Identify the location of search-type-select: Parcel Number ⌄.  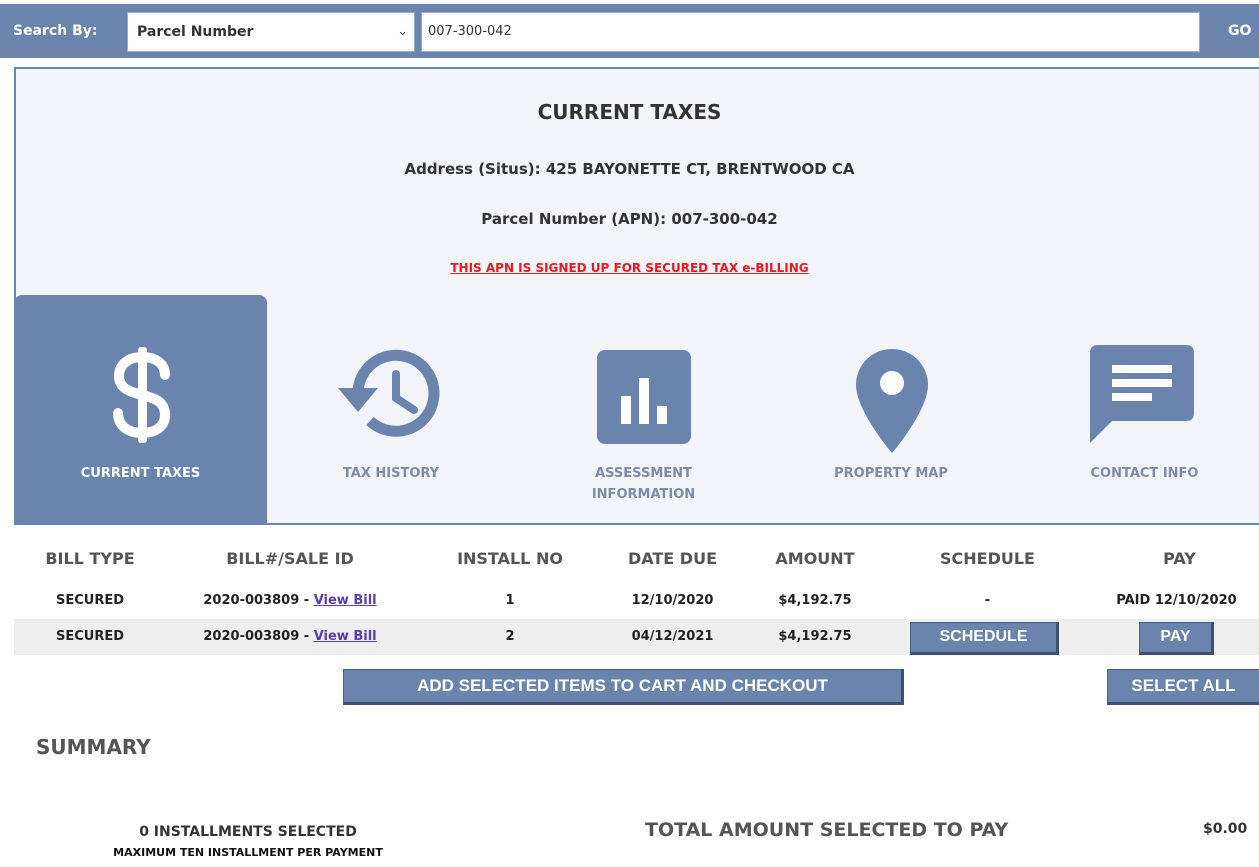
(271, 32).